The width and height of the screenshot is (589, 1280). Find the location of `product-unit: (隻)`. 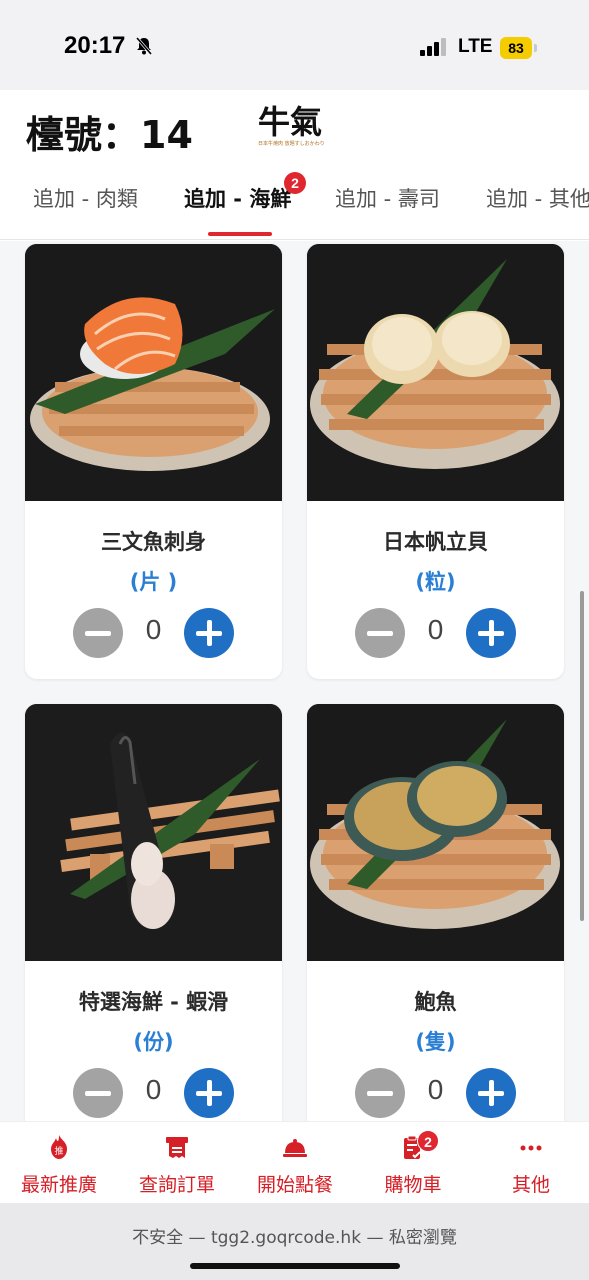

product-unit: (隻) is located at coordinates (435, 1042).